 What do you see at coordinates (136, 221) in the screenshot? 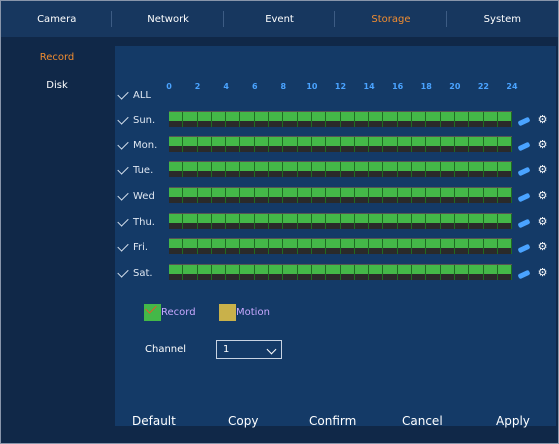
I see `day-checkbox: Thu.` at bounding box center [136, 221].